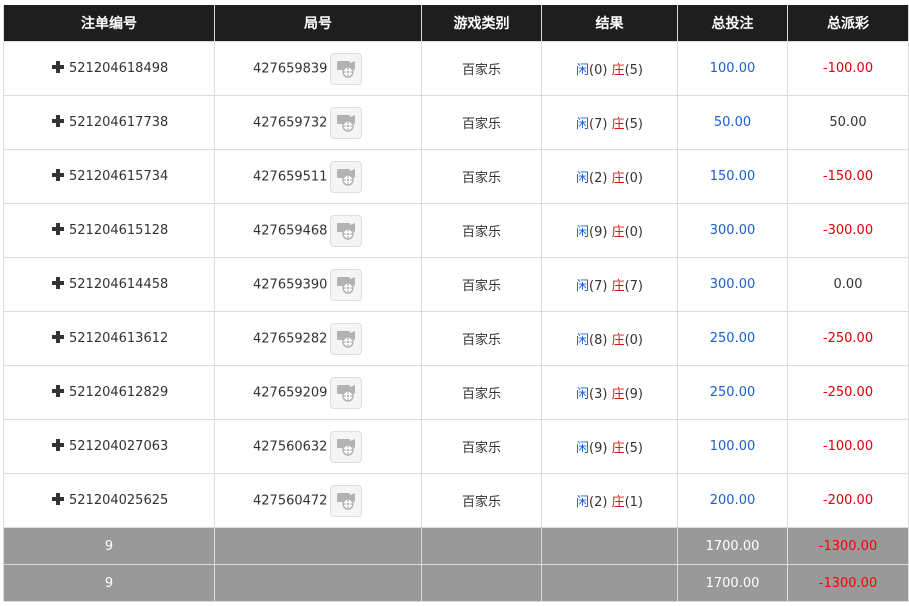  Describe the element at coordinates (732, 546) in the screenshot. I see `totals-bet: 1700.00` at that location.